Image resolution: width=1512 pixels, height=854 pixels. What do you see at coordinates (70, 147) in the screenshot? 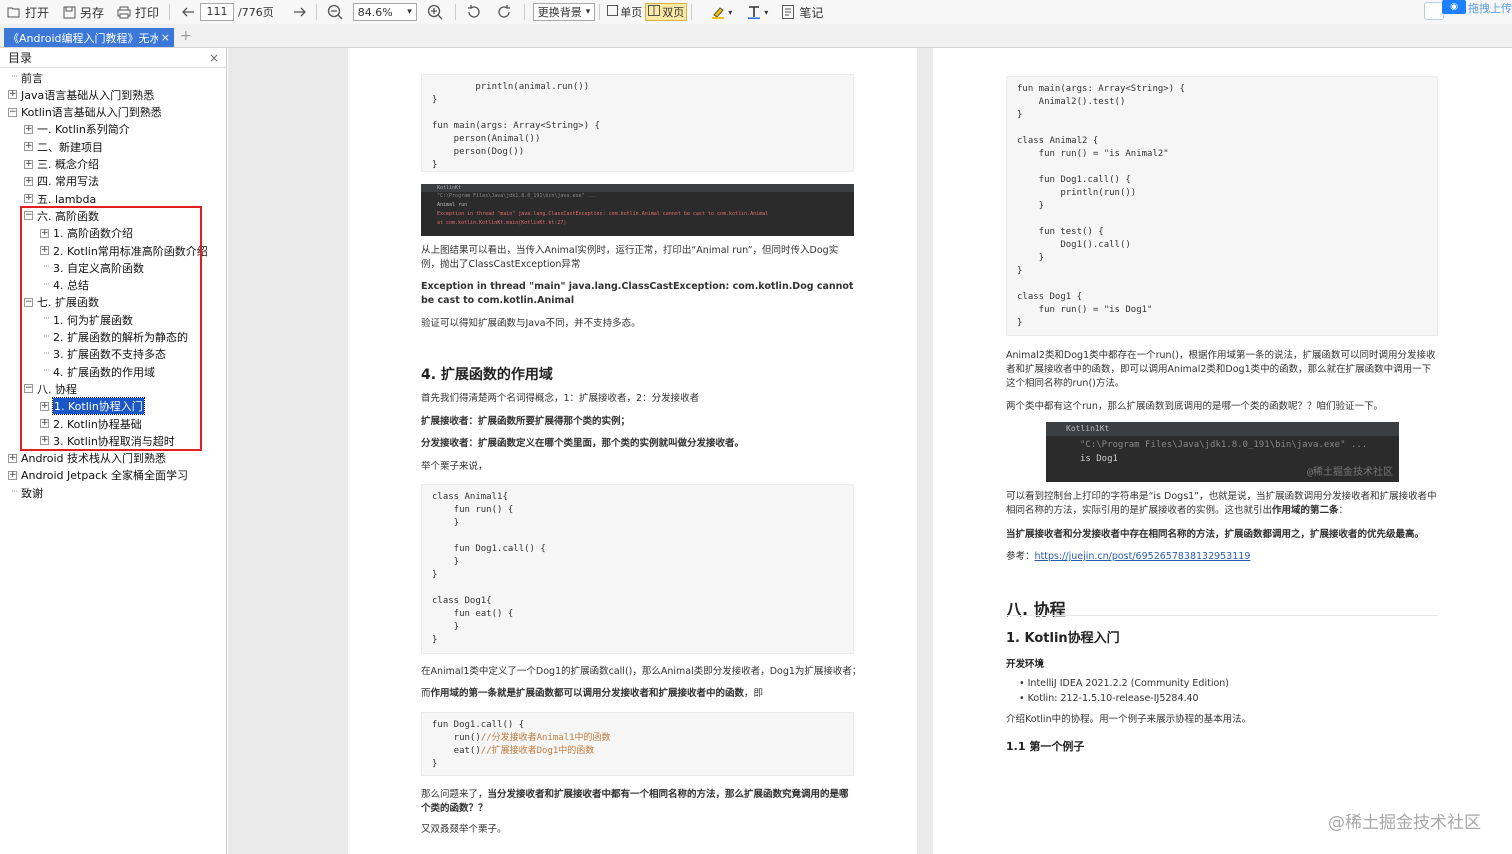
I see `toc-item-label: 二、新建项目` at bounding box center [70, 147].